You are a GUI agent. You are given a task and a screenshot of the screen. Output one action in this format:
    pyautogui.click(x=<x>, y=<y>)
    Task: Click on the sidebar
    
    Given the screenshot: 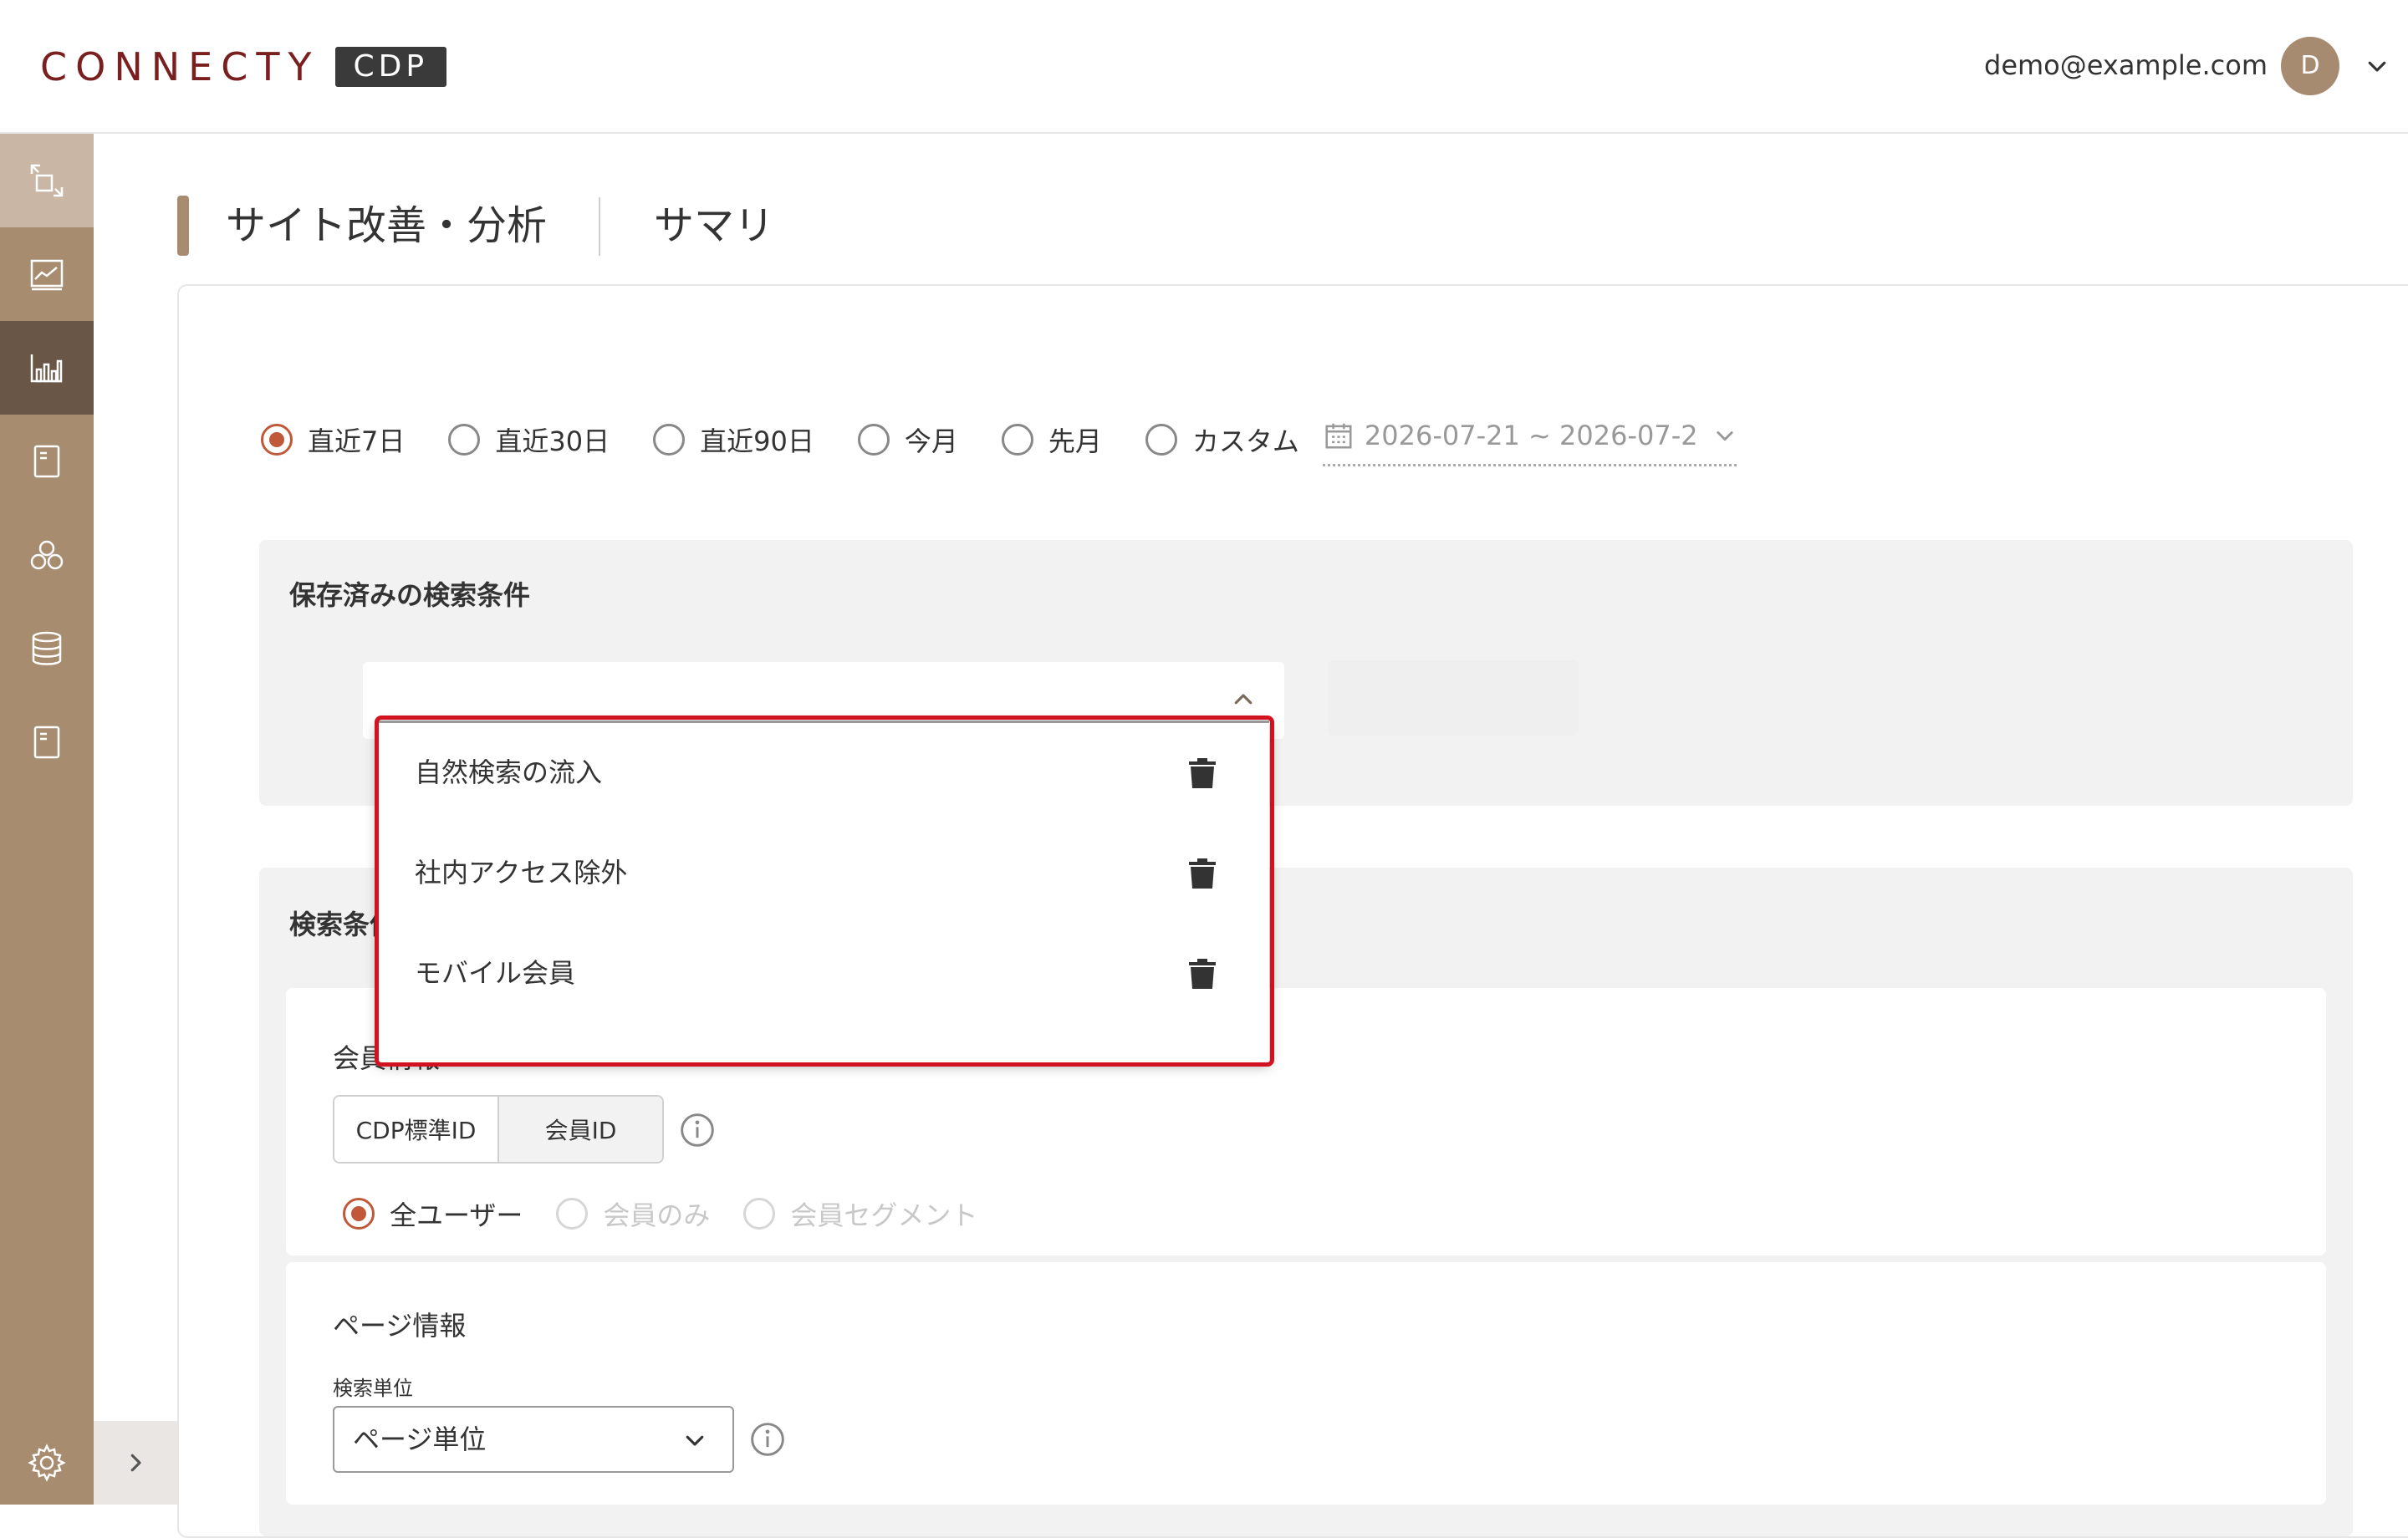 What is the action you would take?
    pyautogui.click(x=47, y=820)
    